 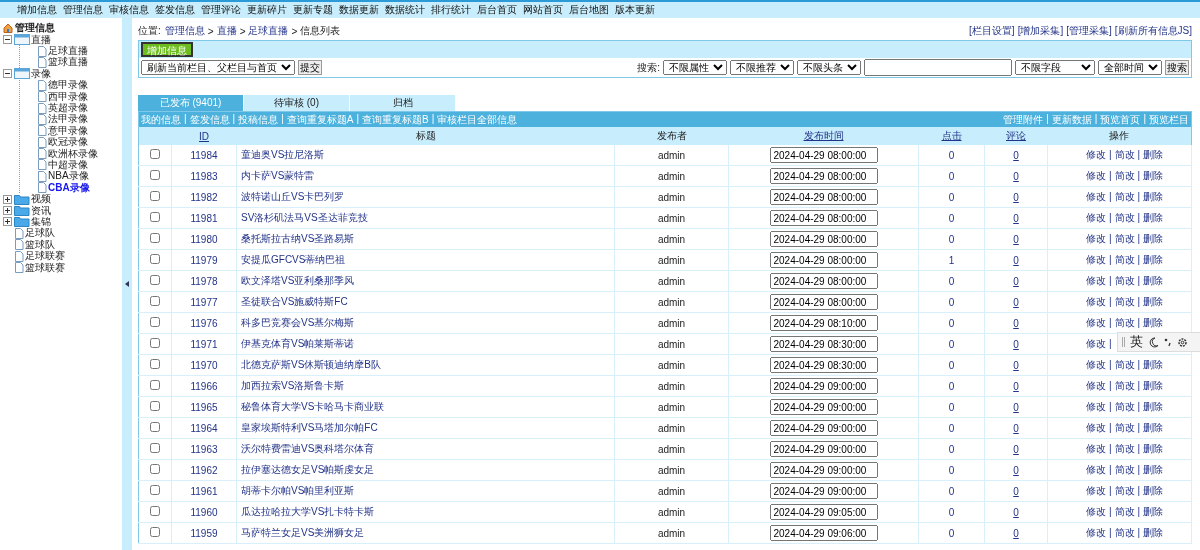 What do you see at coordinates (823, 512) in the screenshot?
I see `time-field: 2024-04-29 09:05:00` at bounding box center [823, 512].